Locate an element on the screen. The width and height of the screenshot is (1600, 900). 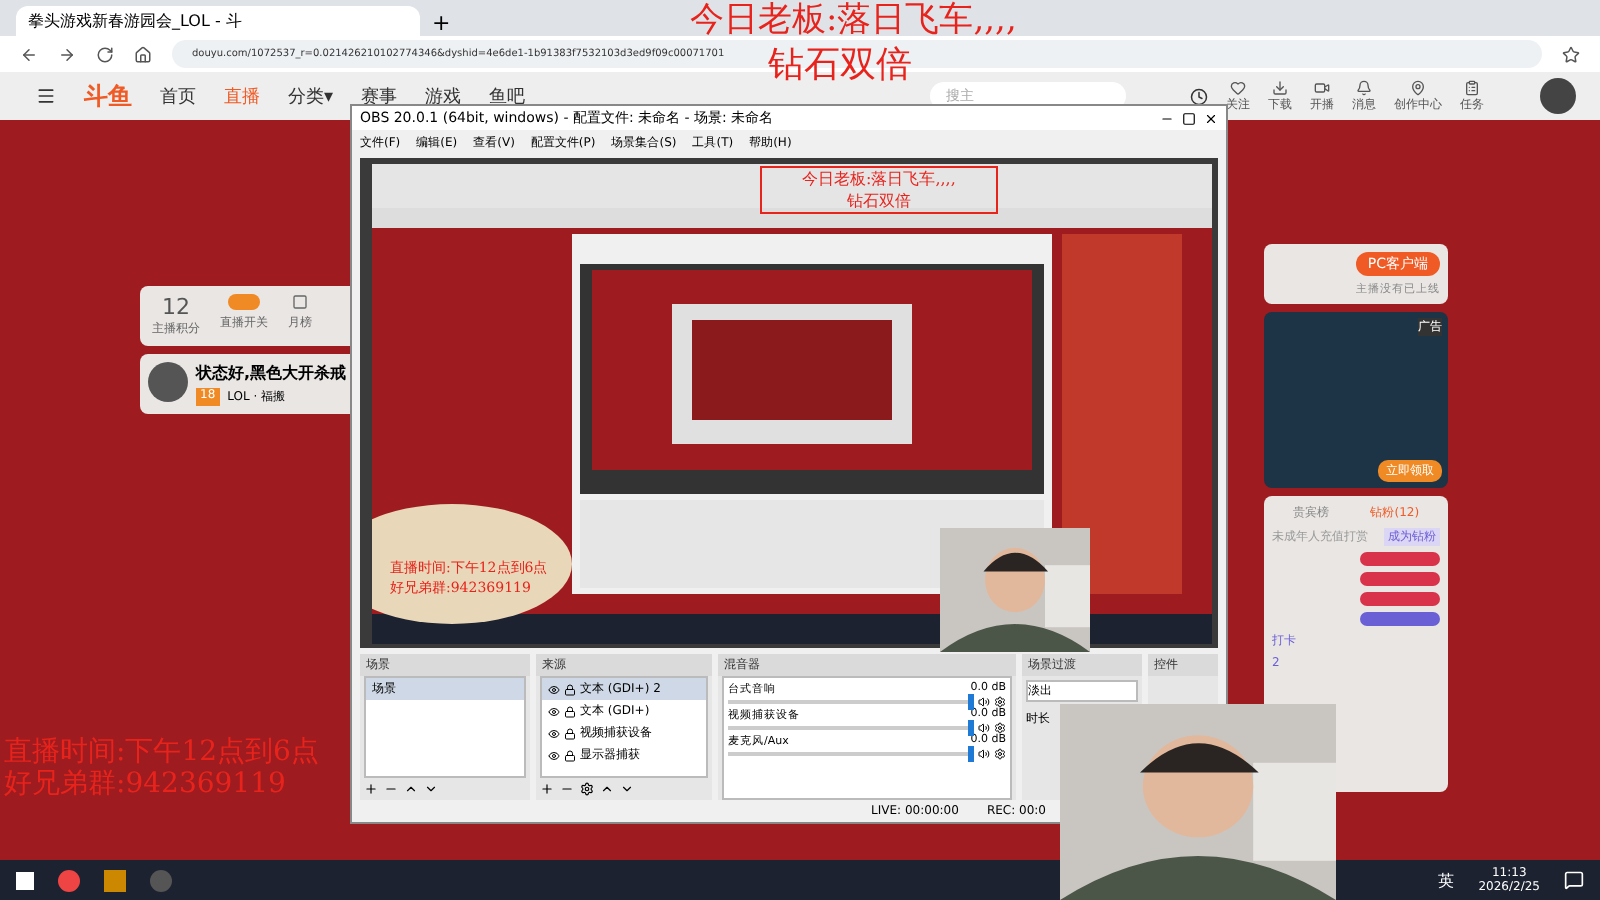
browser-app-icon is located at coordinates (69, 880).